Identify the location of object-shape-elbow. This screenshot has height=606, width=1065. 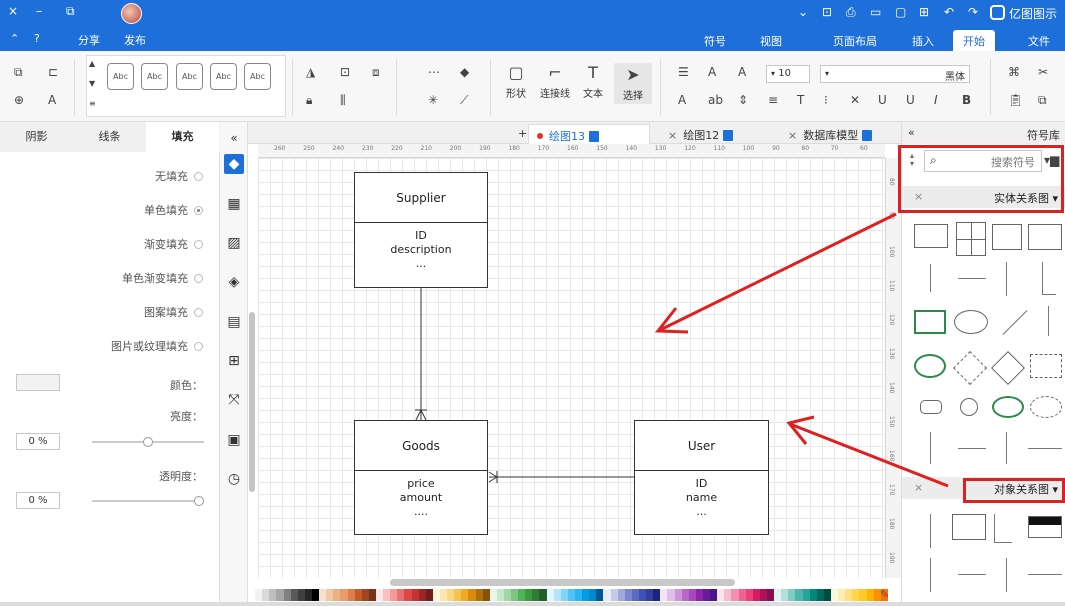
(994, 528).